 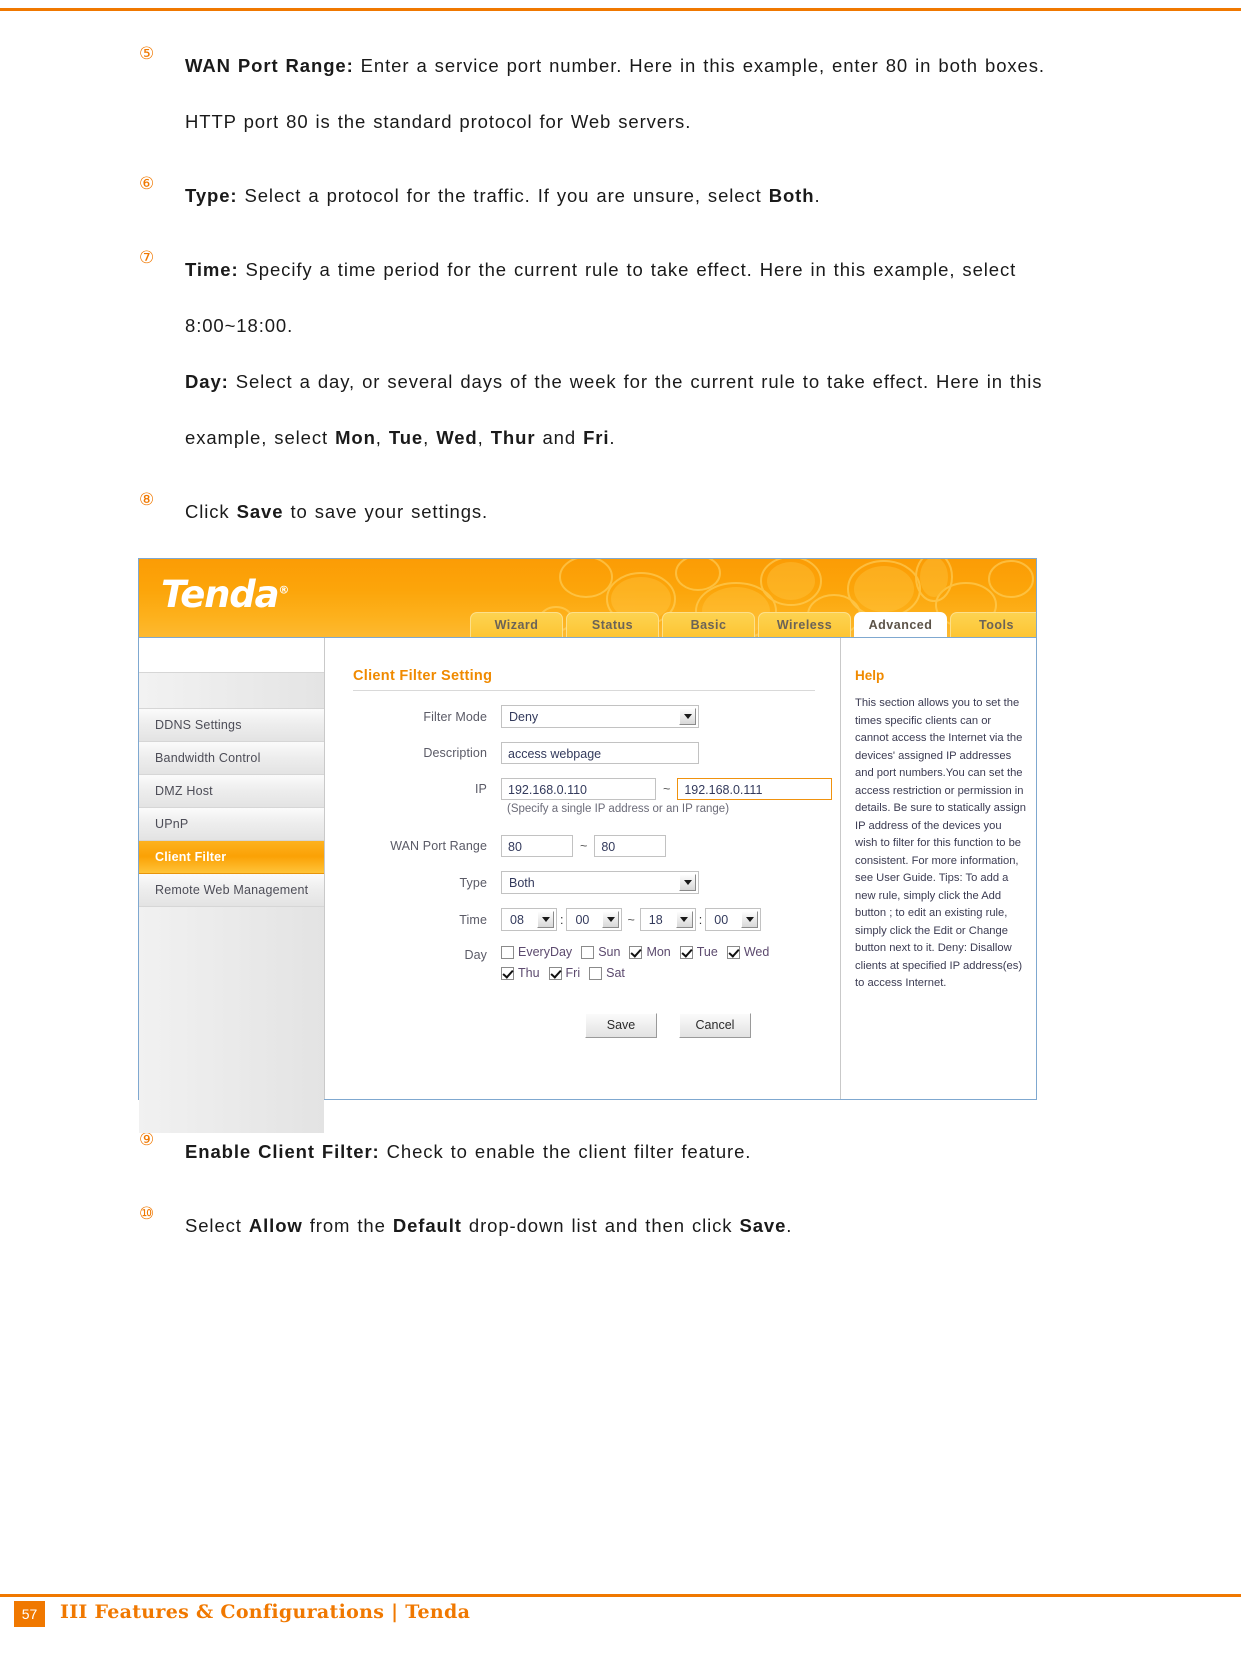 What do you see at coordinates (715, 1025) in the screenshot?
I see `cancel-button: Cancel` at bounding box center [715, 1025].